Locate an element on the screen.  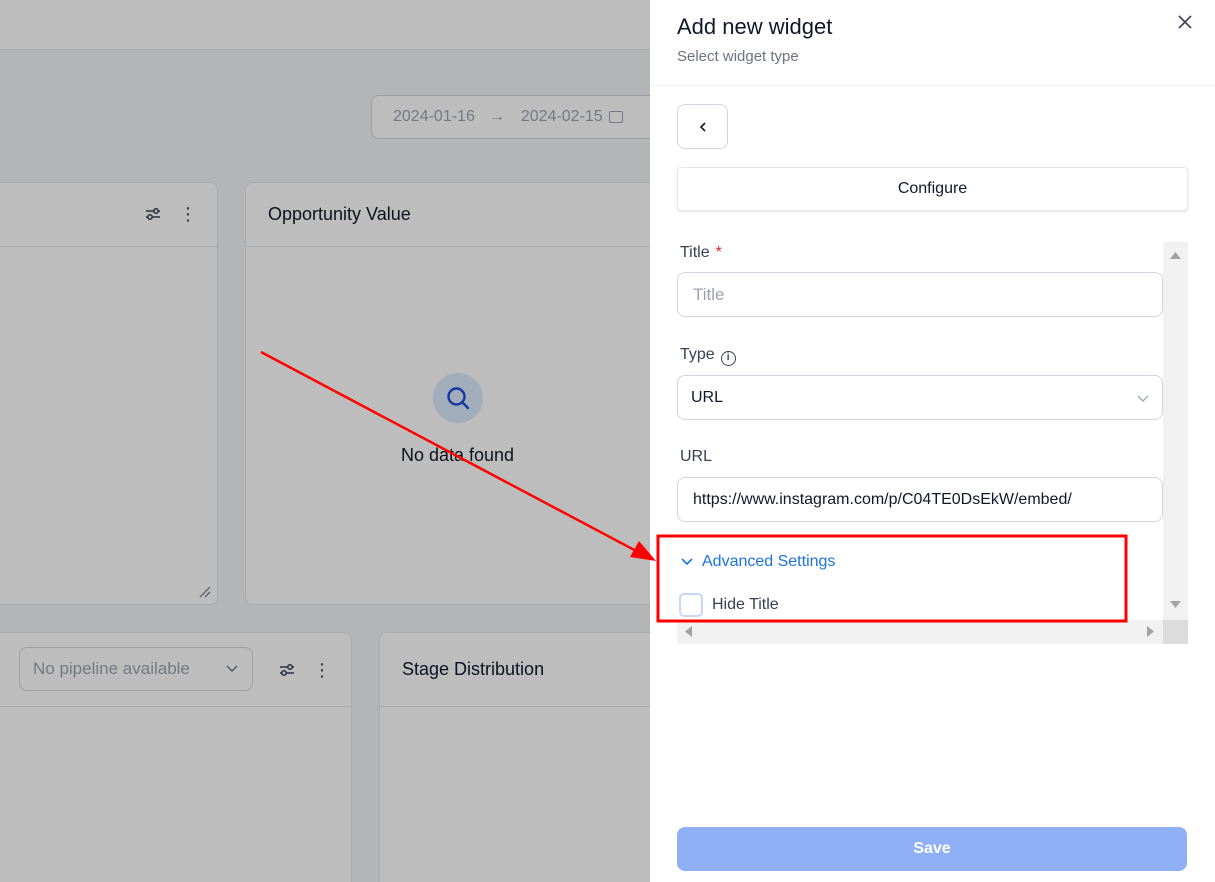
title-label-text: Title is located at coordinates (695, 252).